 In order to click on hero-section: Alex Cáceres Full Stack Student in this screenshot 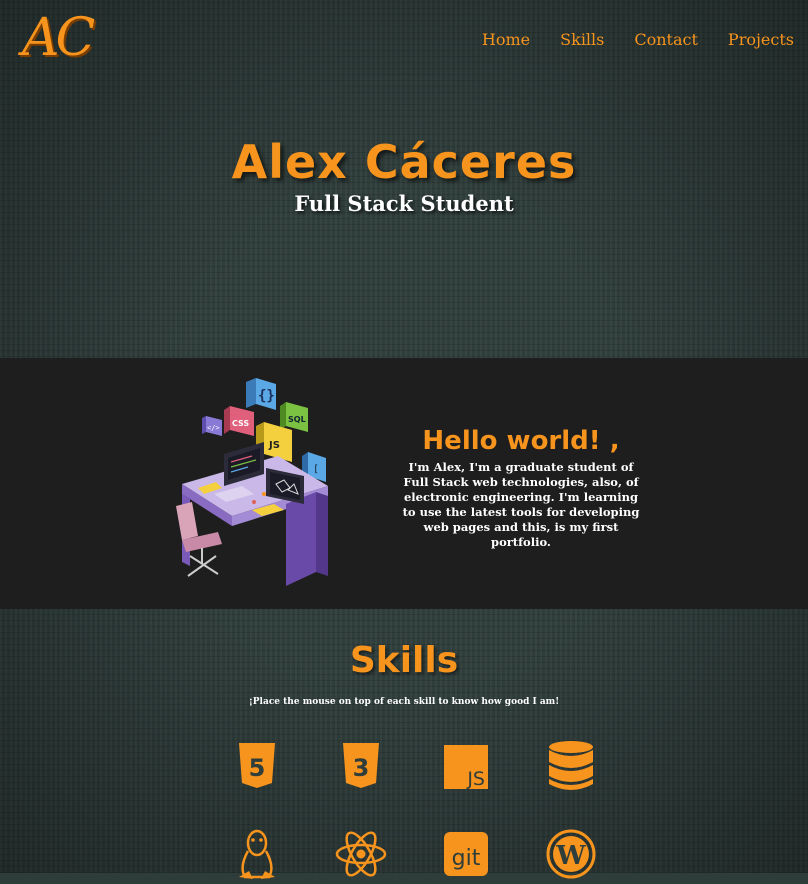, I will do `click(404, 175)`.